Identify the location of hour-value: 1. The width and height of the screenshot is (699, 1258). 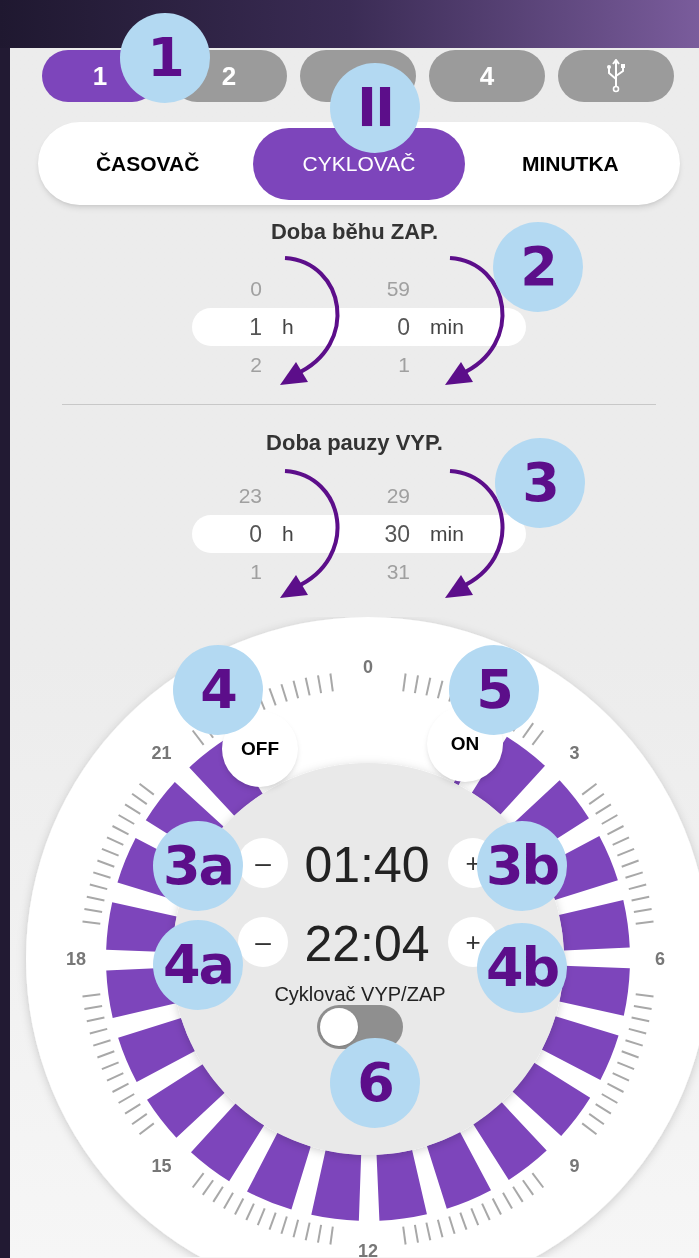
(227, 327).